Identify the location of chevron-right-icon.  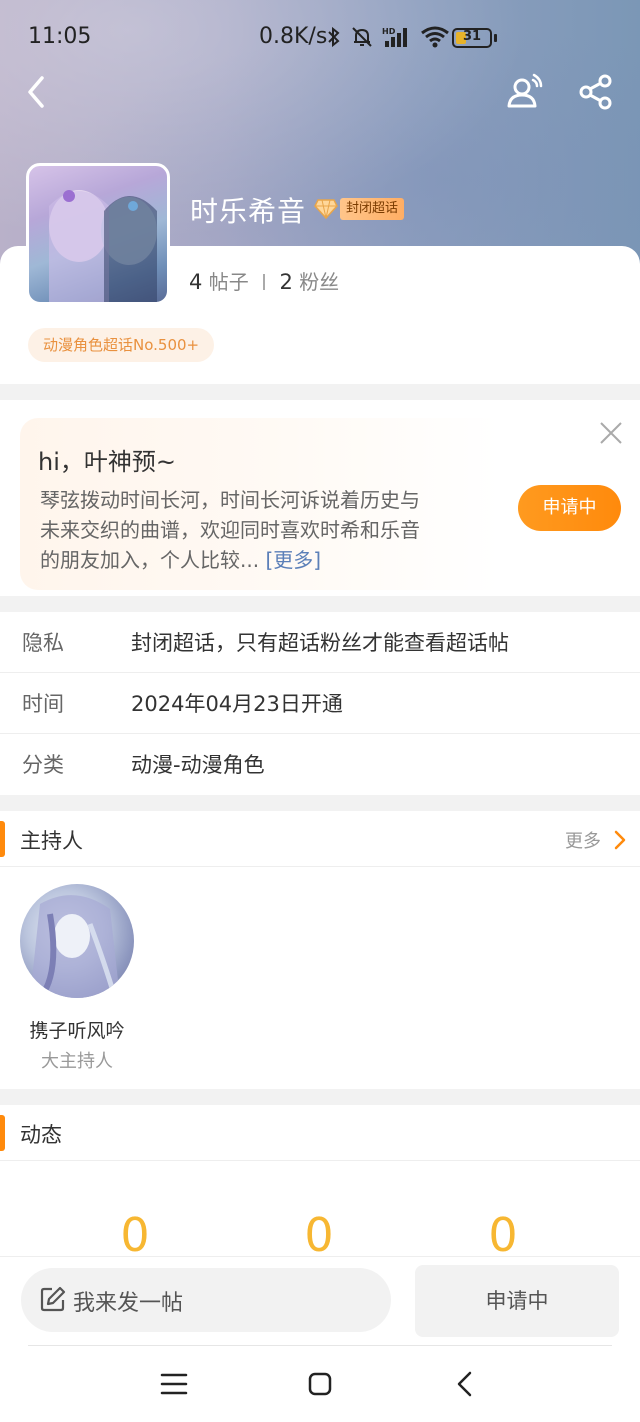
(620, 840).